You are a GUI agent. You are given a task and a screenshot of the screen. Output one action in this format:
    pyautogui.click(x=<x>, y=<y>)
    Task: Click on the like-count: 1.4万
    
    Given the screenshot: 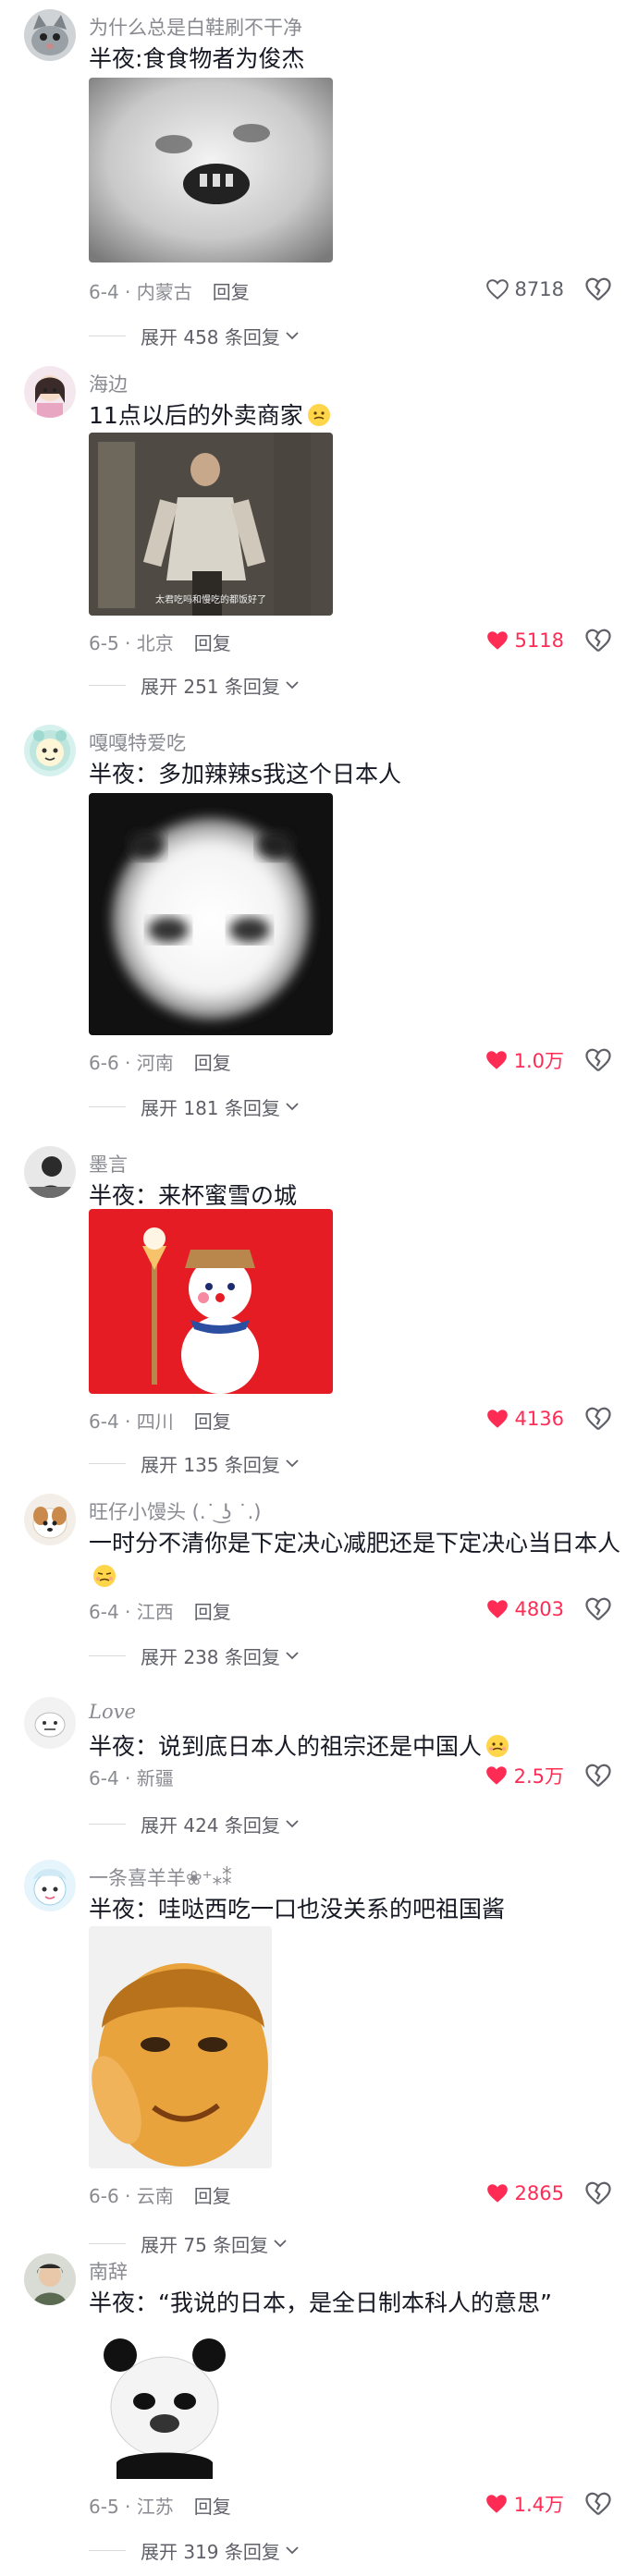 What is the action you would take?
    pyautogui.click(x=538, y=2505)
    